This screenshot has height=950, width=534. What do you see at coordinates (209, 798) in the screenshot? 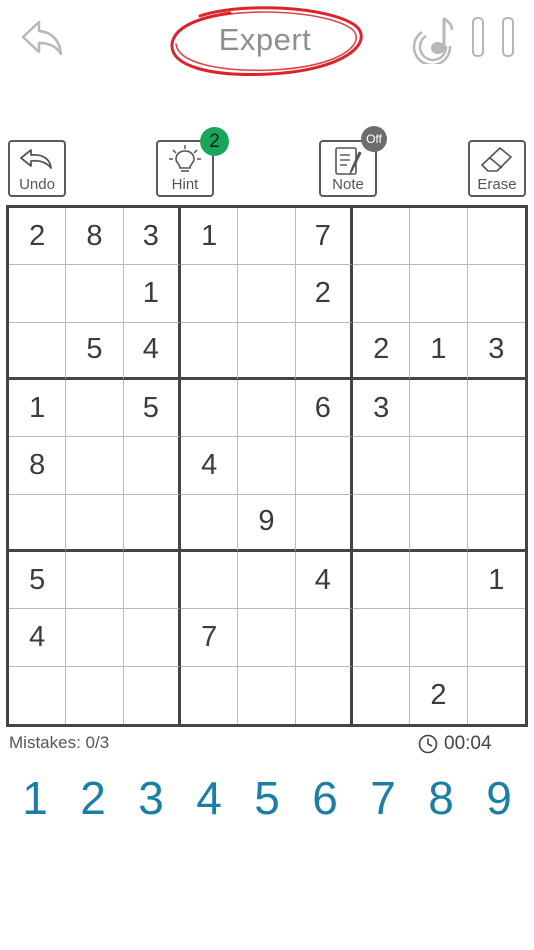
I see `number-key-4: 4` at bounding box center [209, 798].